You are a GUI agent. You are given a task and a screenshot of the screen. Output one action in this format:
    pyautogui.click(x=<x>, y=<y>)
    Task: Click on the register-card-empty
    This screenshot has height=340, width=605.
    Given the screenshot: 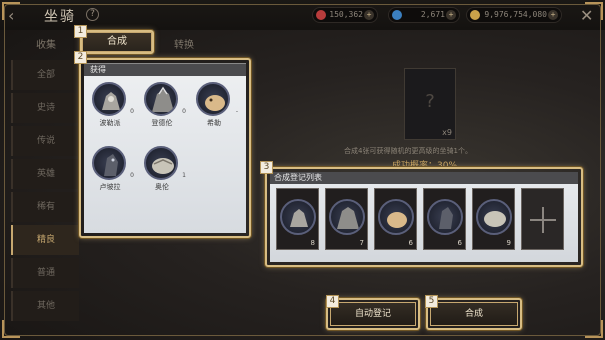 What is the action you would take?
    pyautogui.click(x=542, y=219)
    